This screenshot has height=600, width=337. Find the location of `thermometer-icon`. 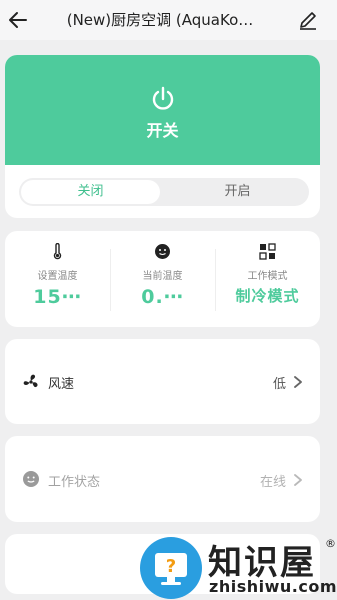

thermometer-icon is located at coordinates (57, 251).